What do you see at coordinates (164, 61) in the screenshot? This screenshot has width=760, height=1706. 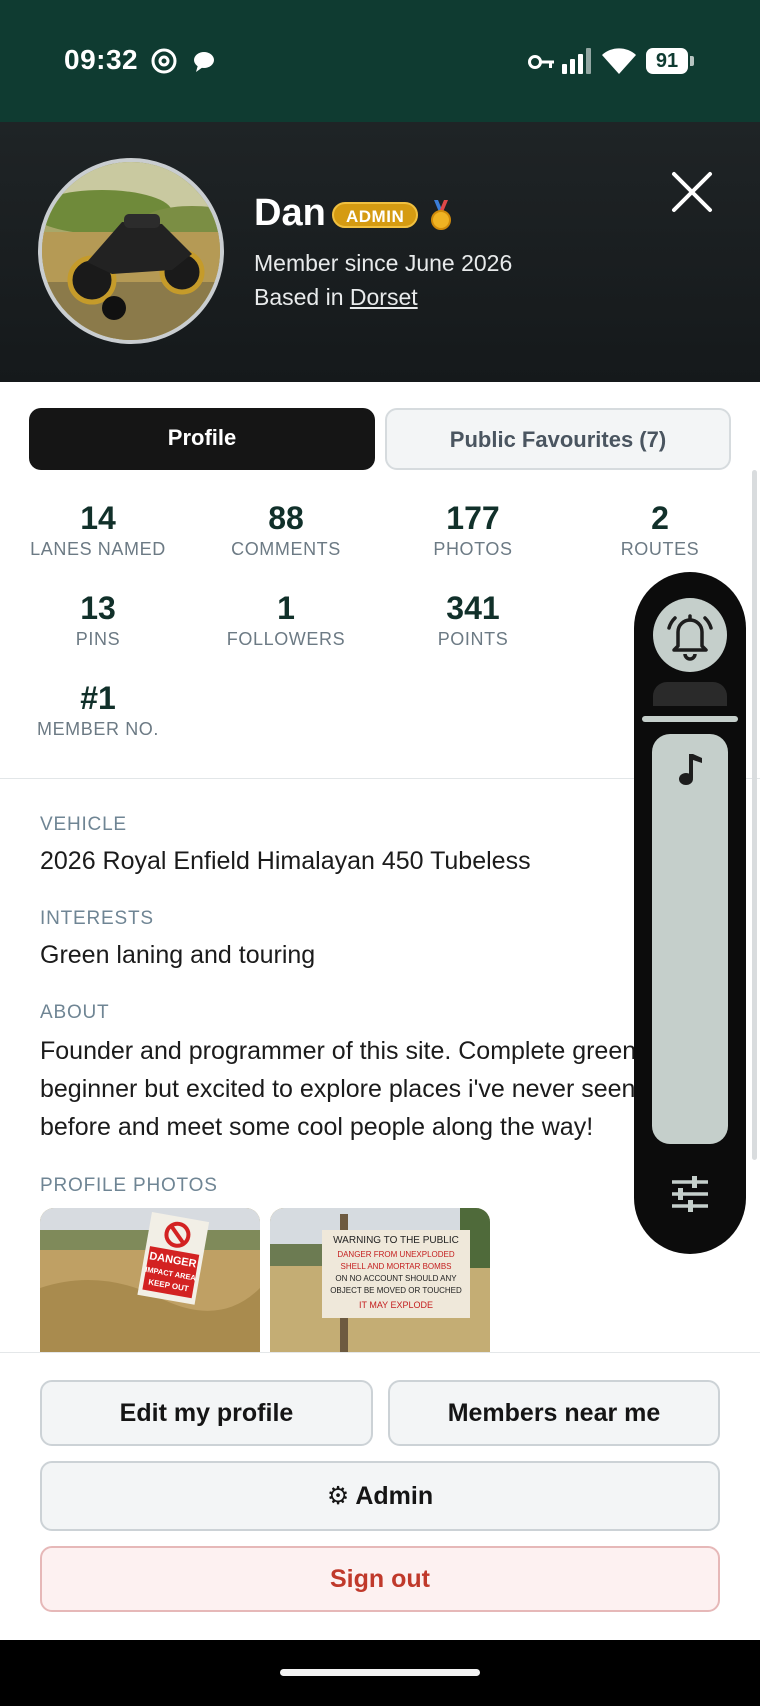 I see `threads-icon` at bounding box center [164, 61].